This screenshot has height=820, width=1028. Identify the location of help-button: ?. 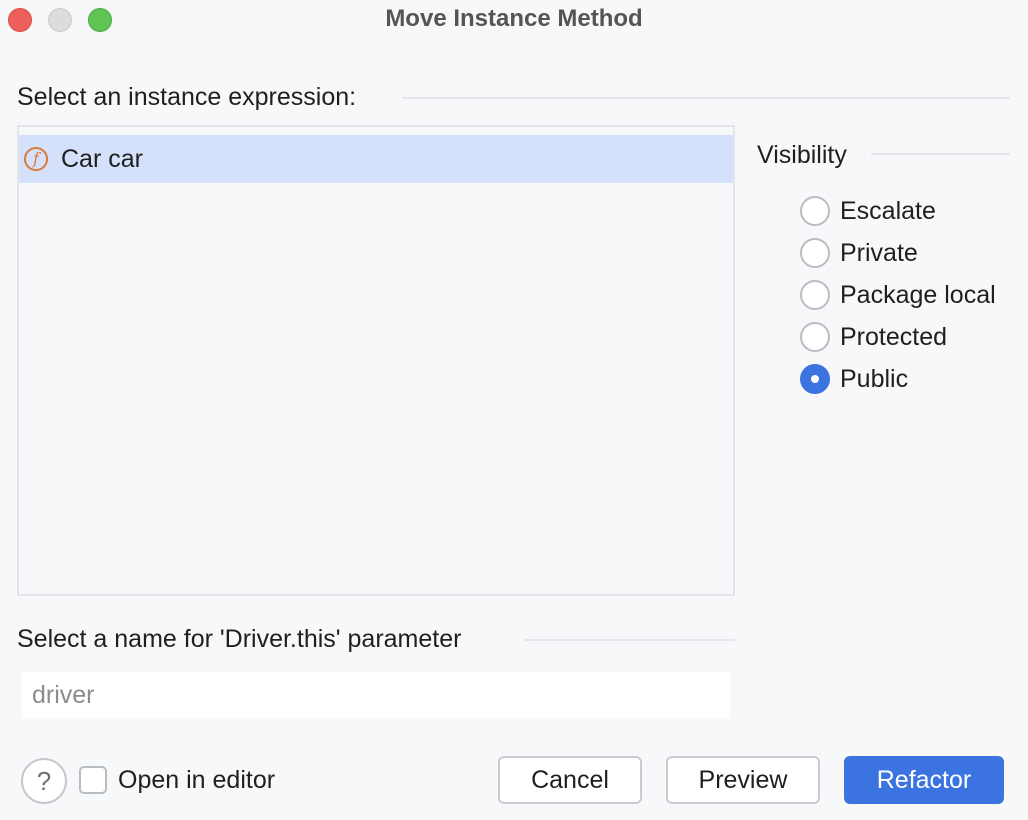
(44, 781).